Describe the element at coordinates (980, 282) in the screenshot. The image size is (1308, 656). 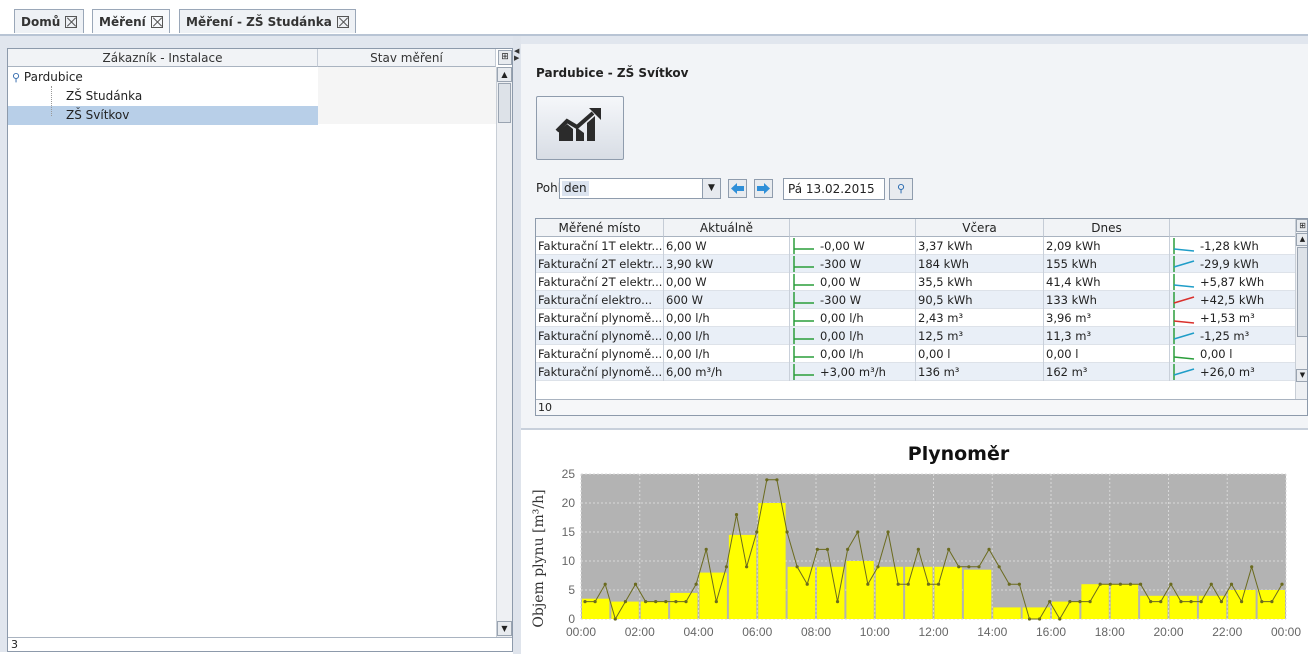
I see `table-cell: 35,5 kWh` at that location.